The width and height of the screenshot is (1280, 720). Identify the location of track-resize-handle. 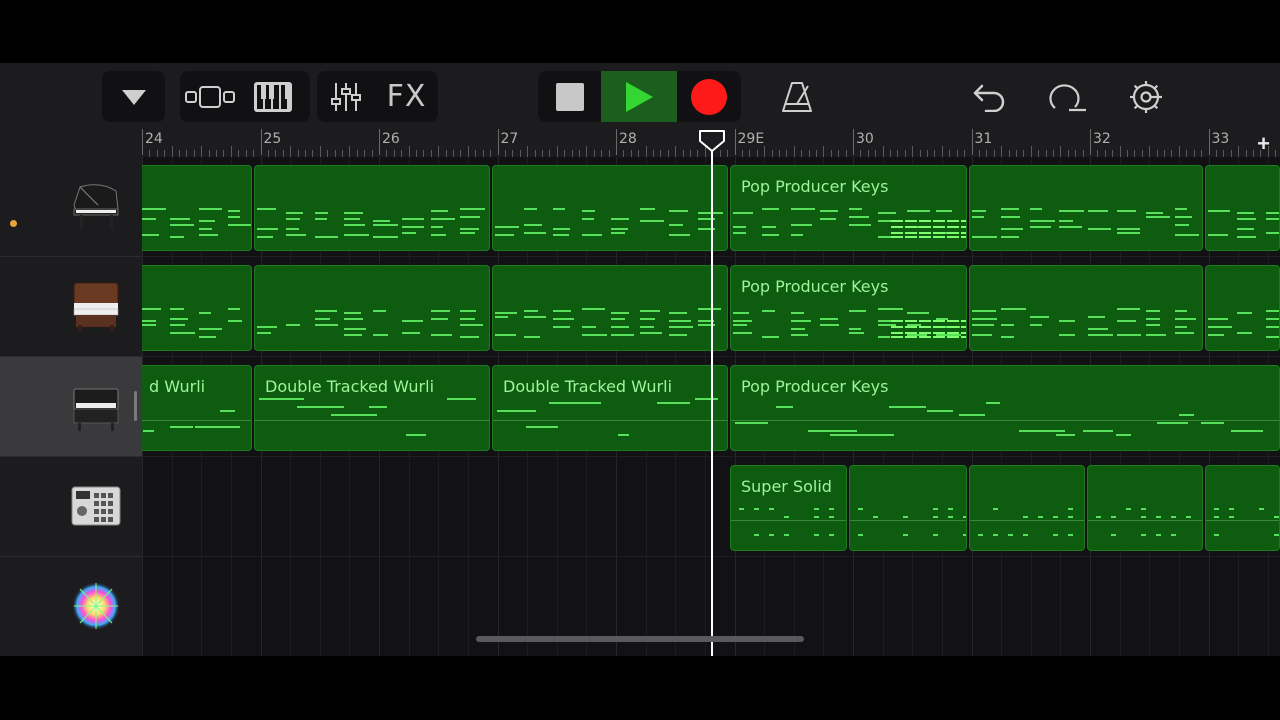
(135, 406).